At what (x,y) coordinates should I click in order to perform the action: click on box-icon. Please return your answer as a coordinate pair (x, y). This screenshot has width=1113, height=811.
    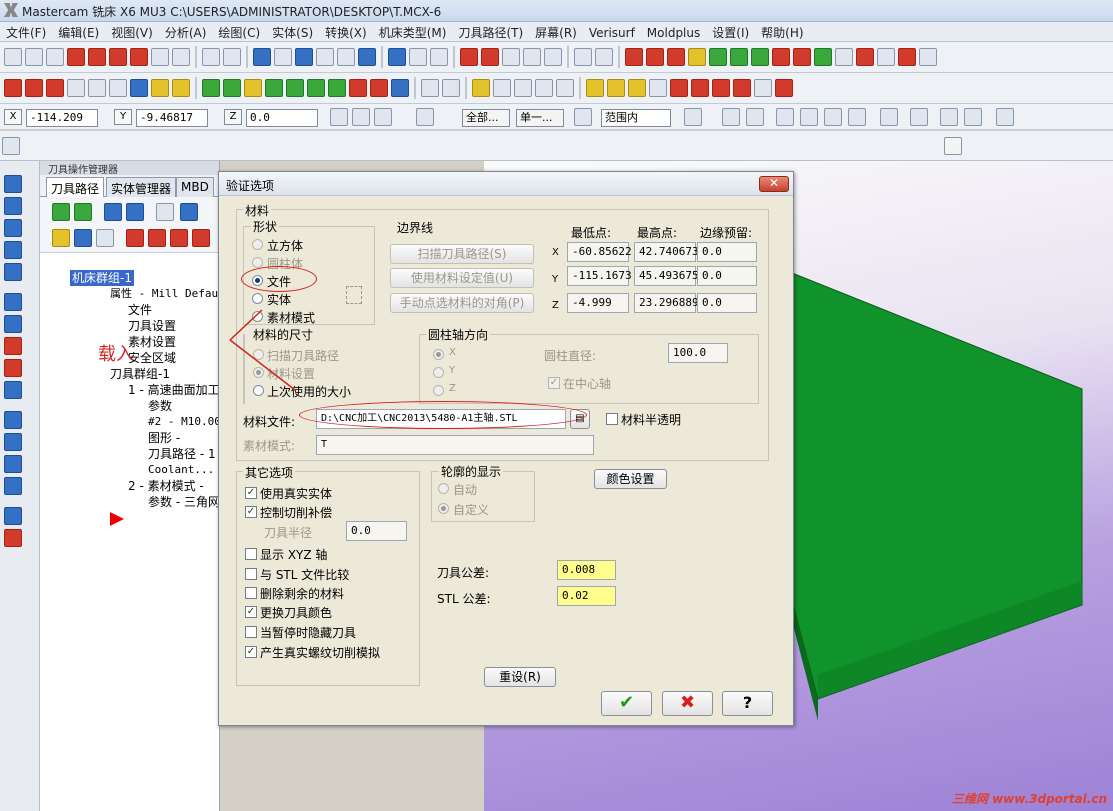
    Looking at the image, I should click on (379, 88).